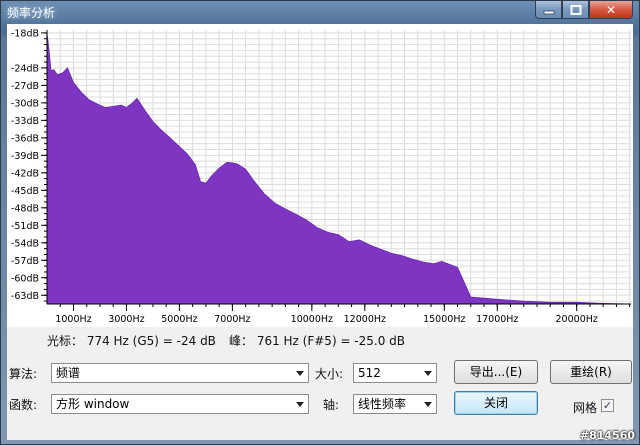 The image size is (640, 445). What do you see at coordinates (317, 341) in the screenshot?
I see `peak-readout: 峰： 761 Hz (F#5) = -25.0 dB` at bounding box center [317, 341].